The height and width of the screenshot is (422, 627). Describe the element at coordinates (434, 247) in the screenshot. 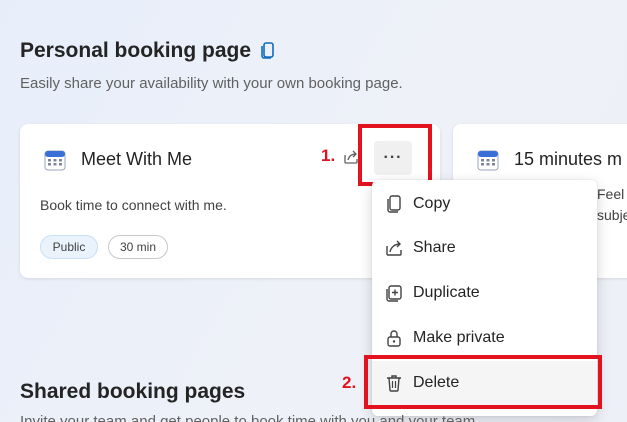

I see `menu-item-label: Share` at that location.